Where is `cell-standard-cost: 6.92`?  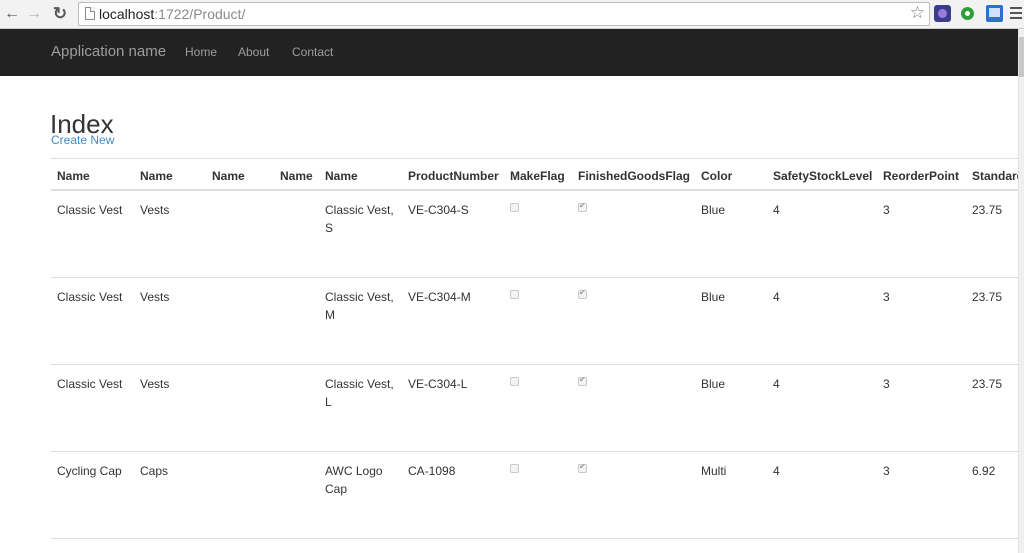 cell-standard-cost: 6.92 is located at coordinates (984, 471).